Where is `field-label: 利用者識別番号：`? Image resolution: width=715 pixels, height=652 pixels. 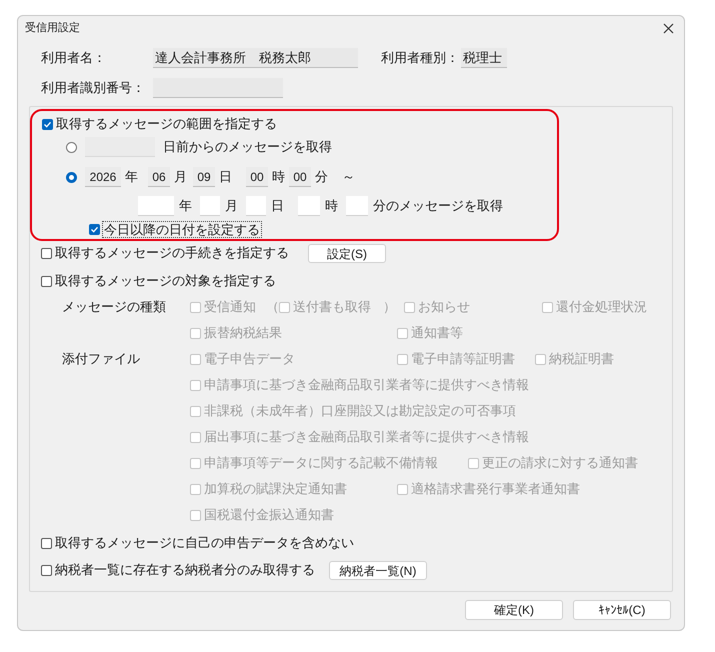
field-label: 利用者識別番号： is located at coordinates (93, 88).